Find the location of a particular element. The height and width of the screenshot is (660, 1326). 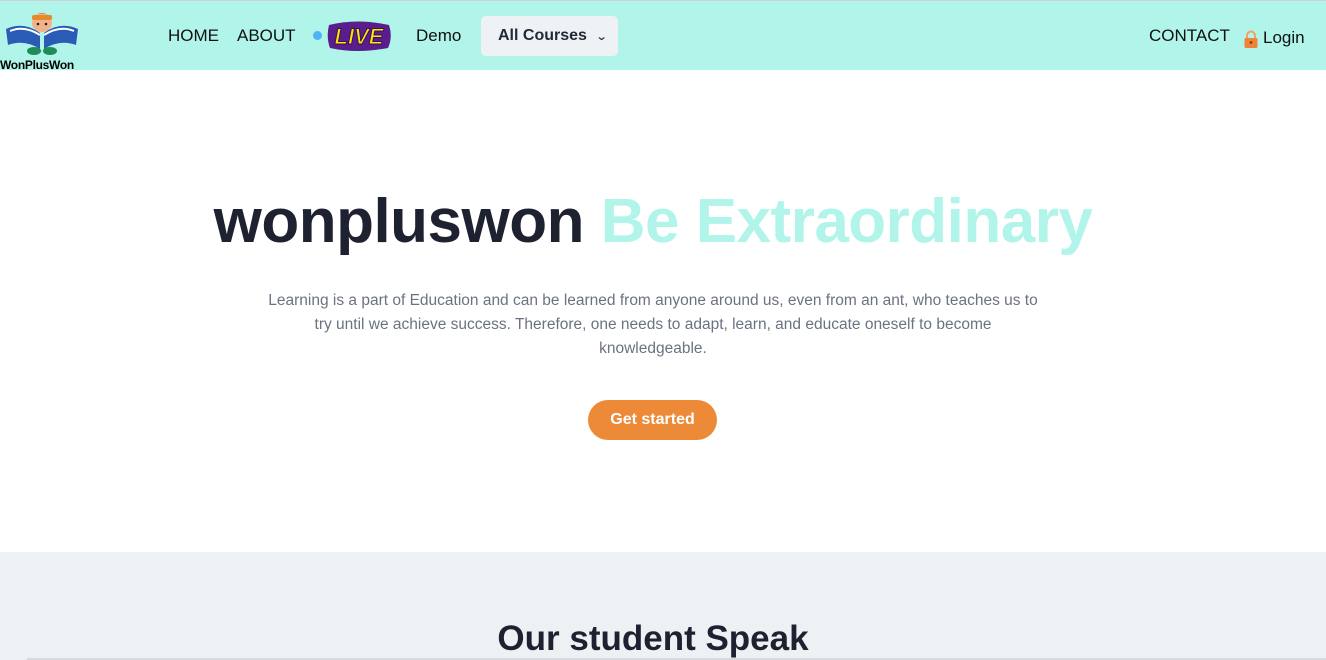

nav-login-link: Login is located at coordinates (1274, 37).